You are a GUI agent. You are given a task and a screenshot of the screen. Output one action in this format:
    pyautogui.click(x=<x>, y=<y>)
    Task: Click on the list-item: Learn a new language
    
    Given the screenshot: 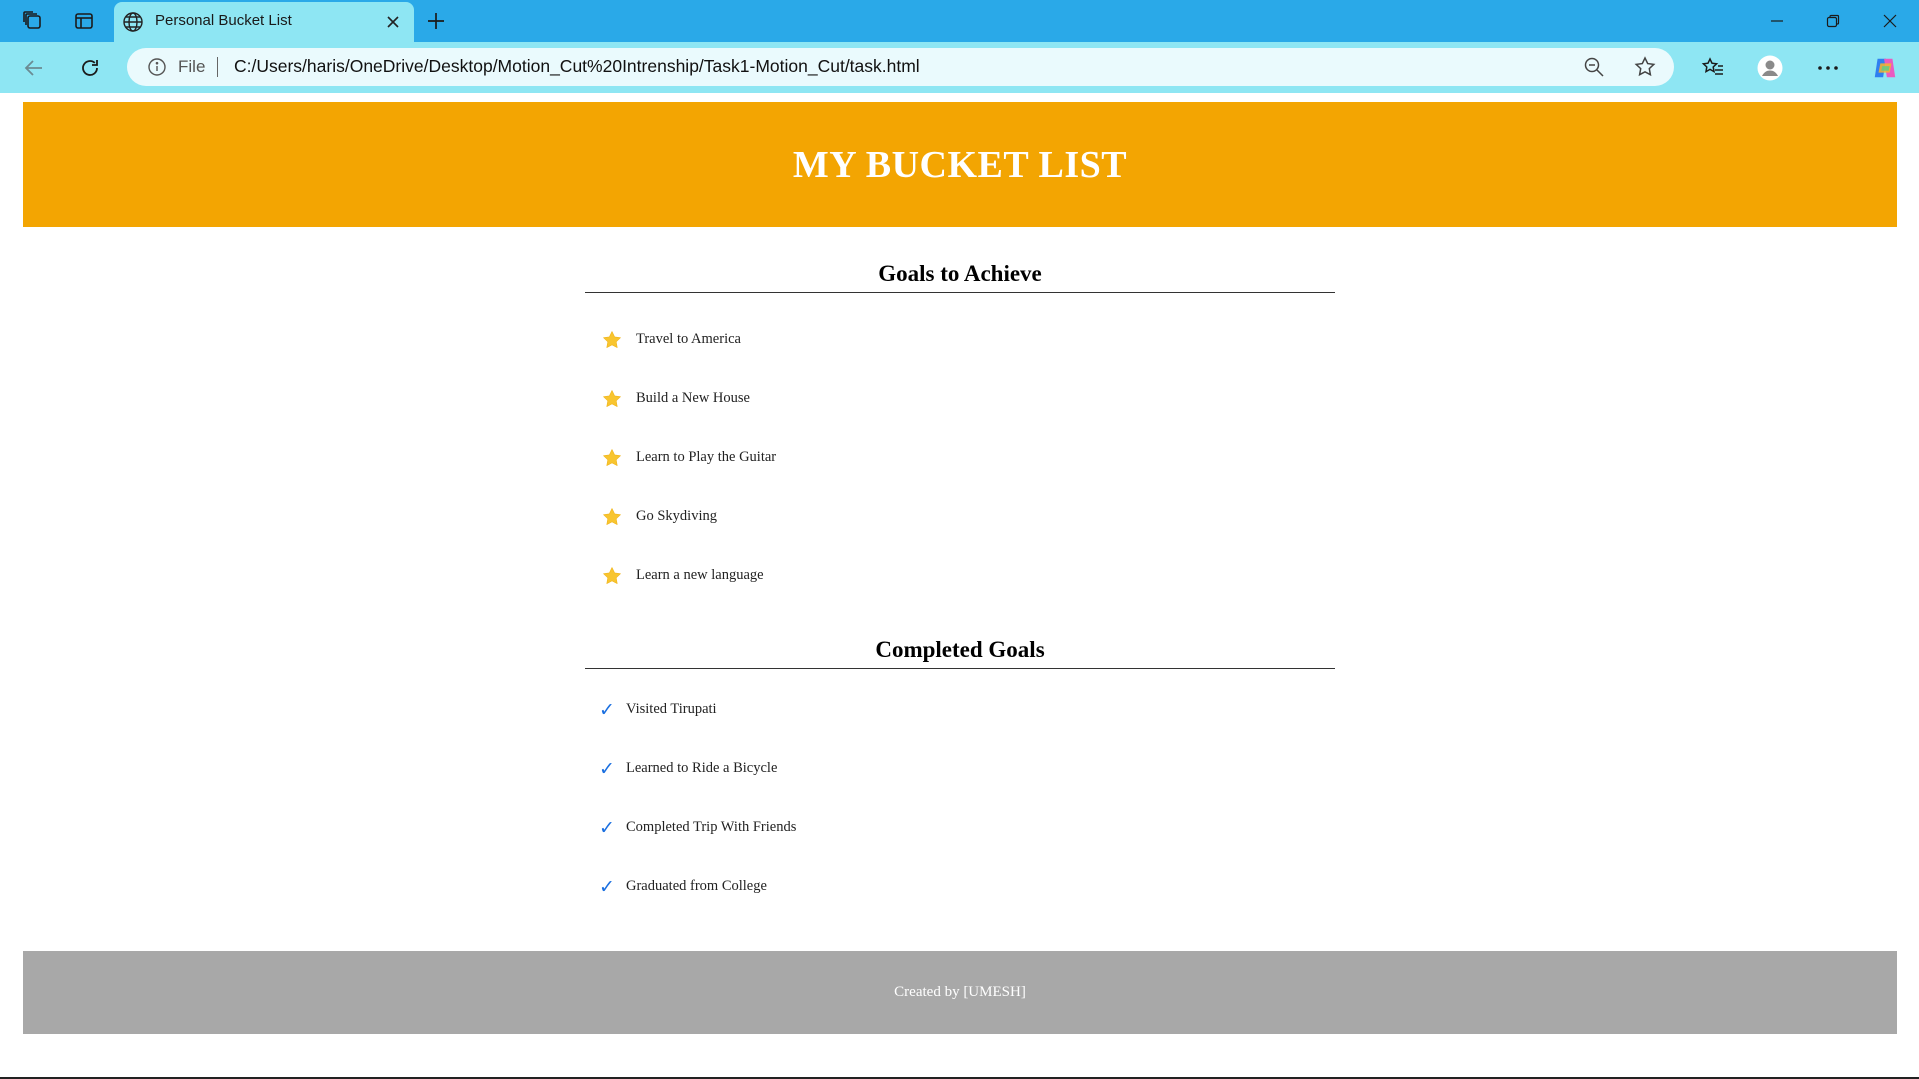 What is the action you would take?
    pyautogui.click(x=960, y=575)
    